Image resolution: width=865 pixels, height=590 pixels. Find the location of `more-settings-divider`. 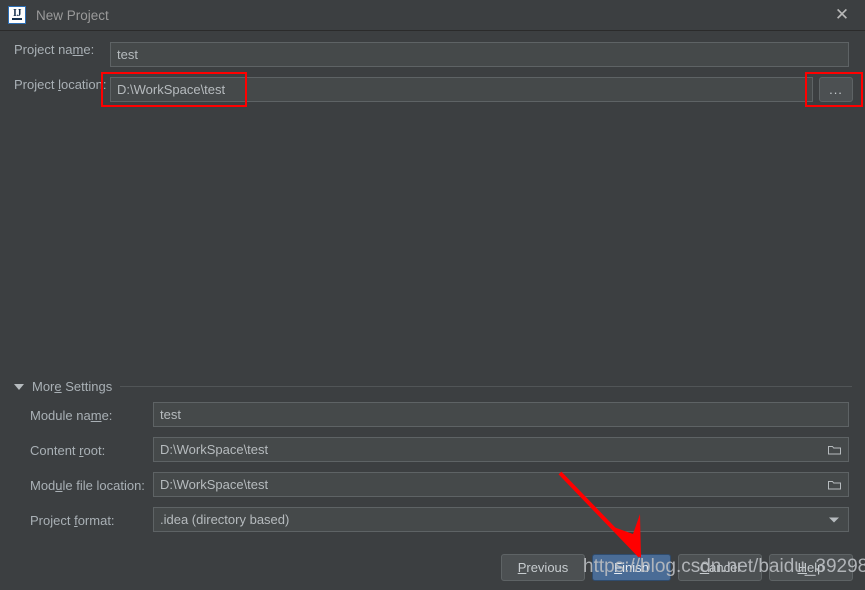

more-settings-divider is located at coordinates (486, 386).